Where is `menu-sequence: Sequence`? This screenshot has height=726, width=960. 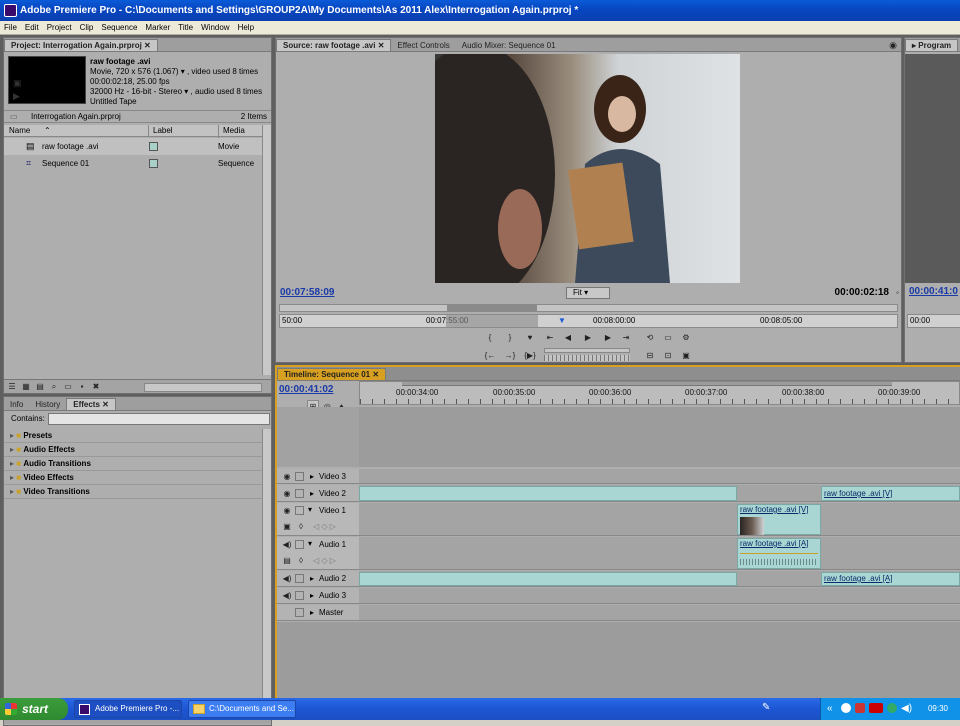 menu-sequence: Sequence is located at coordinates (119, 27).